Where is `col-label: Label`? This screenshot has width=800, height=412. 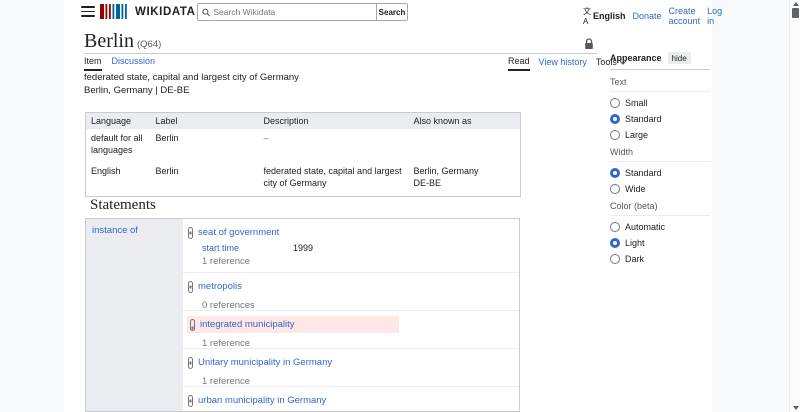
col-label: Label is located at coordinates (204, 120).